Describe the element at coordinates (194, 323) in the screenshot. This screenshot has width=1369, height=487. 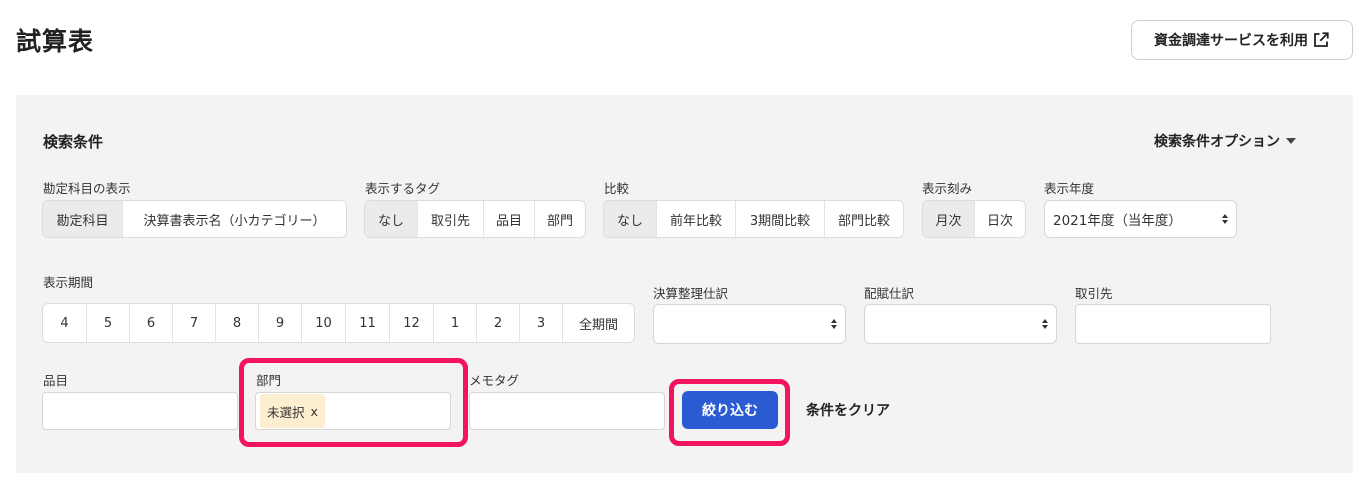
I see `period-month-7: 7` at that location.